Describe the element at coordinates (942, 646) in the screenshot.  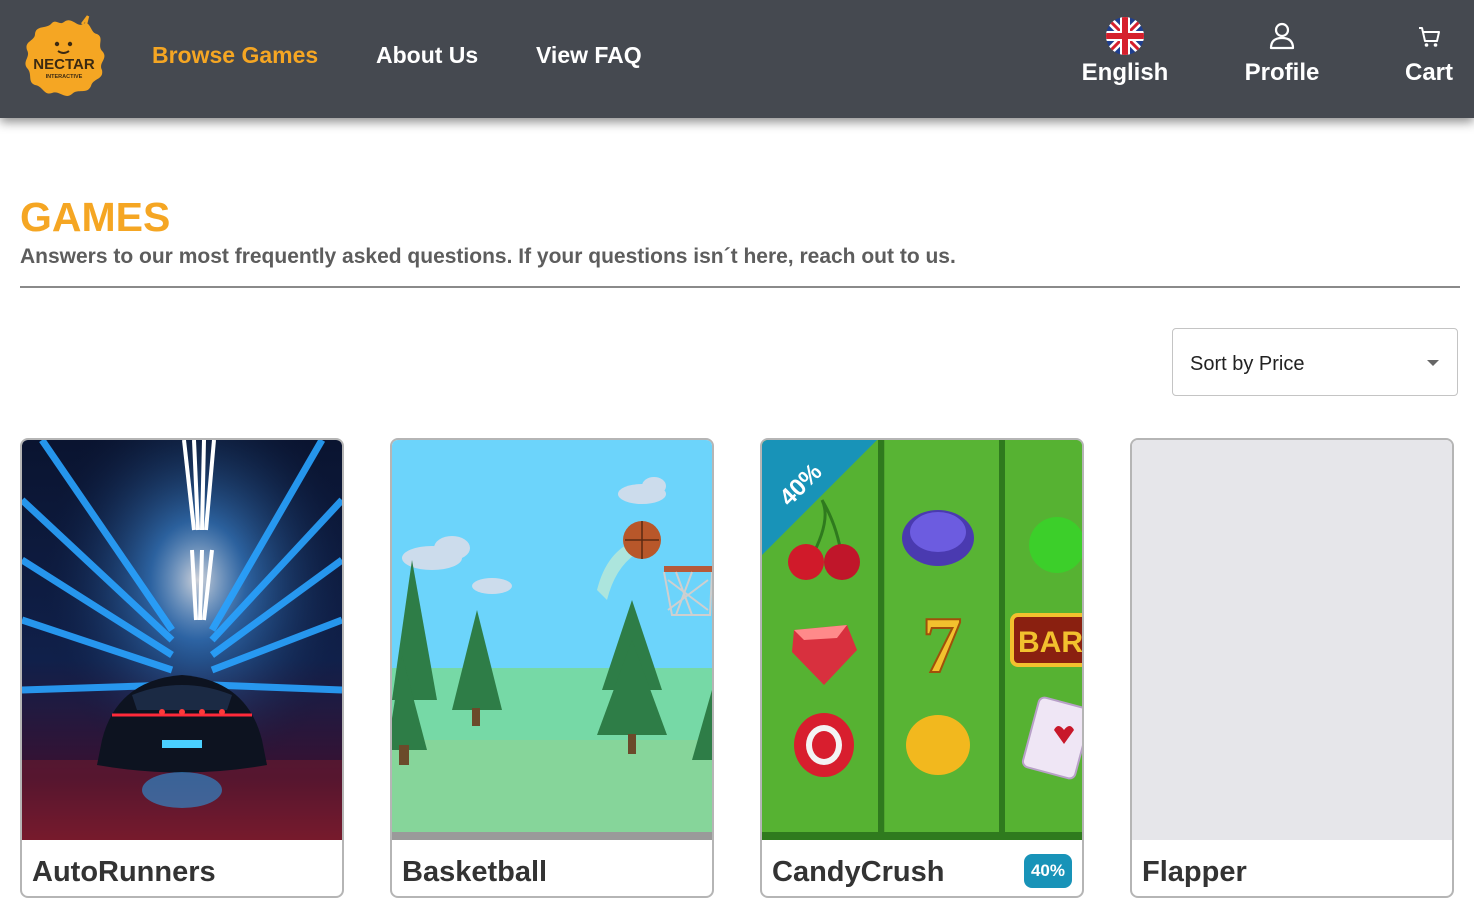
I see `svg-text: 7` at that location.